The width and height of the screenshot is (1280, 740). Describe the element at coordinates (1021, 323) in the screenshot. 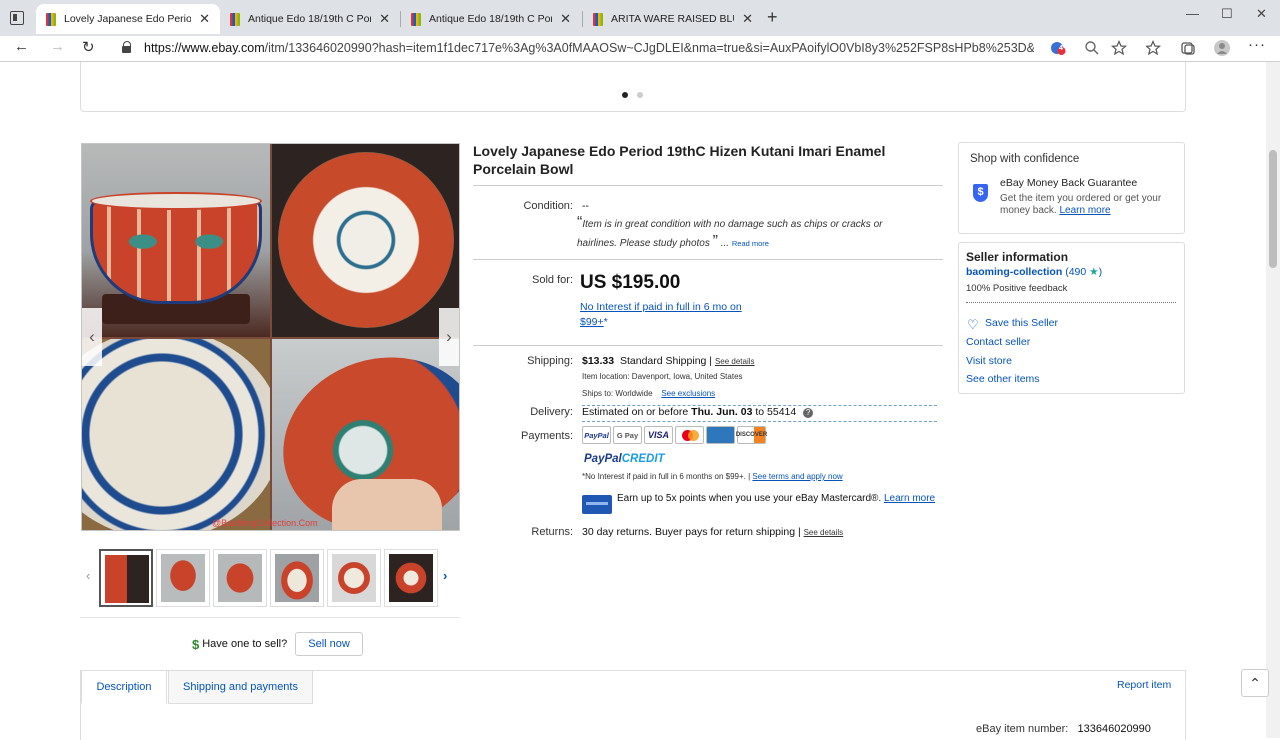

I see `save-seller-link: Save this Seller` at that location.